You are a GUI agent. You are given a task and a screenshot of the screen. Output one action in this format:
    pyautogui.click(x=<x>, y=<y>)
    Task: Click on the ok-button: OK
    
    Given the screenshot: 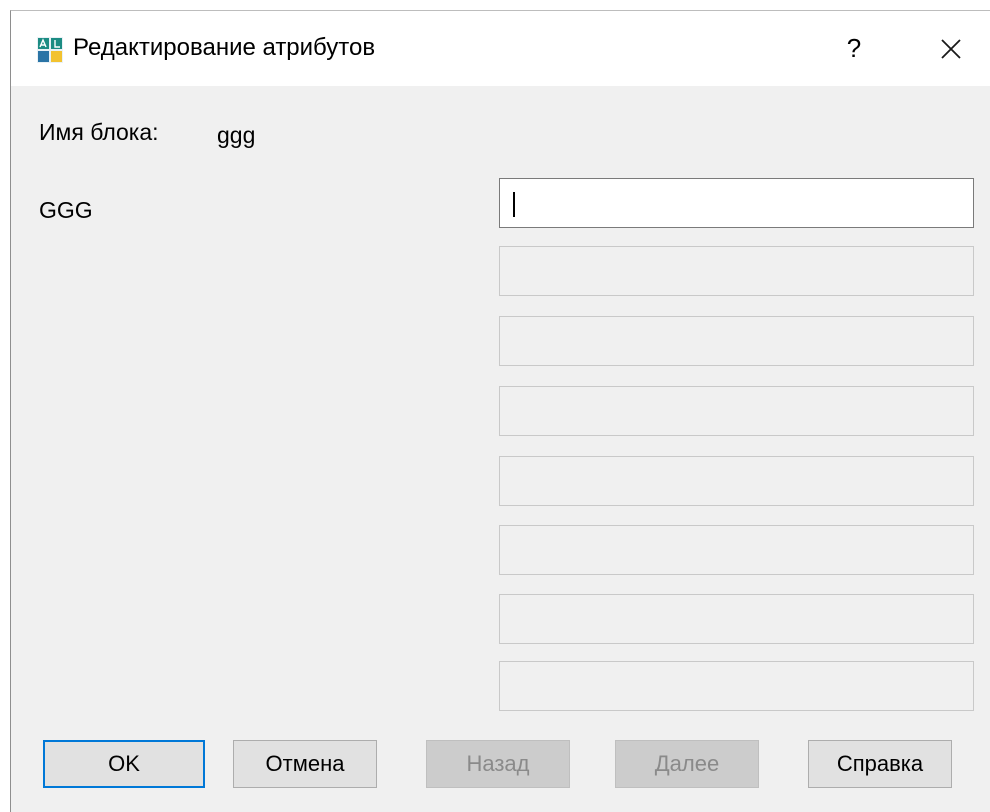 What is the action you would take?
    pyautogui.click(x=124, y=764)
    